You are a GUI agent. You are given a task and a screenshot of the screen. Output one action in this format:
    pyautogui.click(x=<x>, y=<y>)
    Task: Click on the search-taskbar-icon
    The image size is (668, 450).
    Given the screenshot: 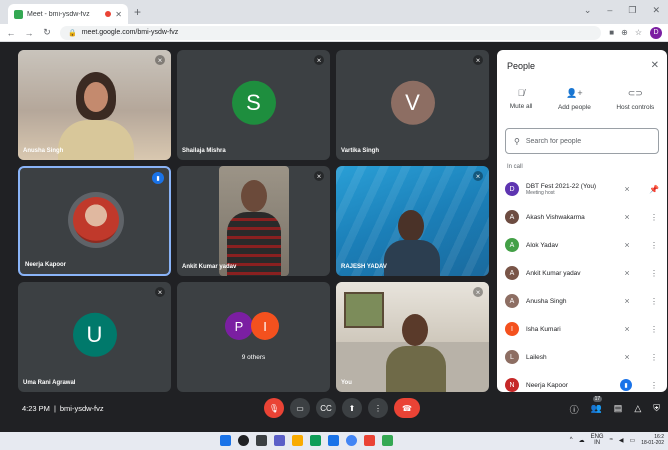 What is the action you would take?
    pyautogui.click(x=243, y=440)
    